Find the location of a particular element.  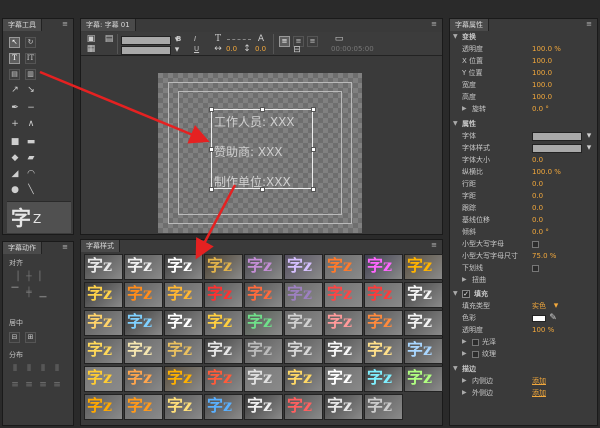

templates-icon: ▦ is located at coordinates (91, 49).